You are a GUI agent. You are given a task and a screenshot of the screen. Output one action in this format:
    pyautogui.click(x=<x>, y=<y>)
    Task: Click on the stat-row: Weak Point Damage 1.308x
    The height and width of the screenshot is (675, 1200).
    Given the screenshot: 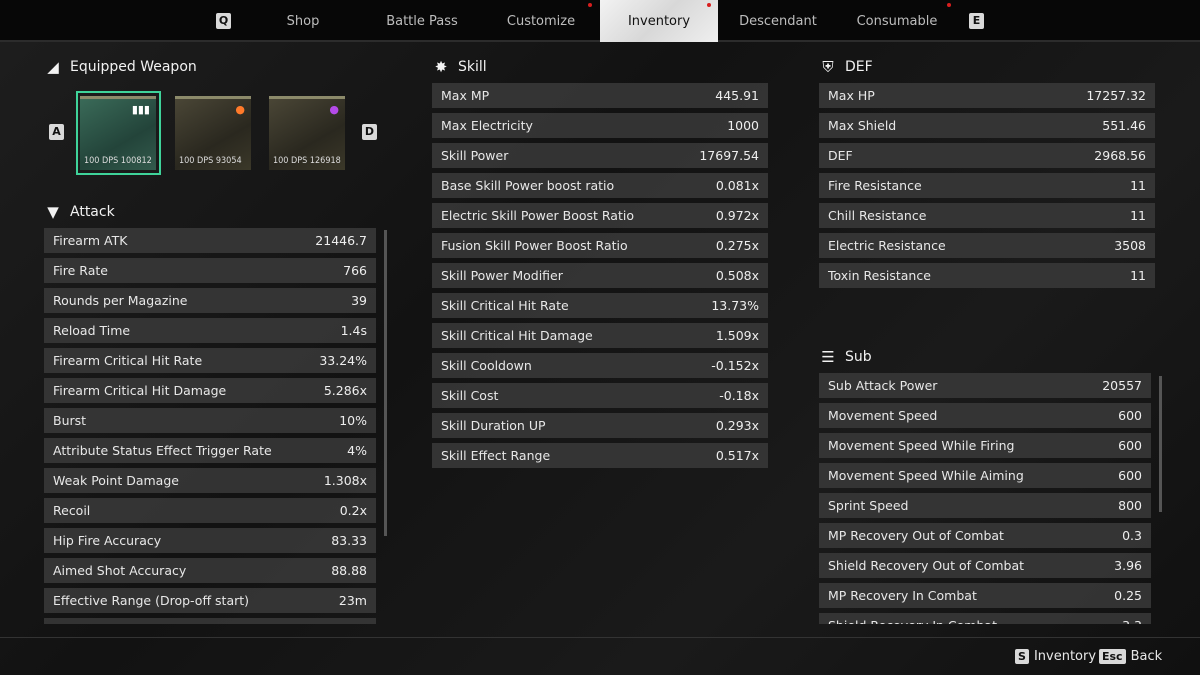 What is the action you would take?
    pyautogui.click(x=210, y=480)
    